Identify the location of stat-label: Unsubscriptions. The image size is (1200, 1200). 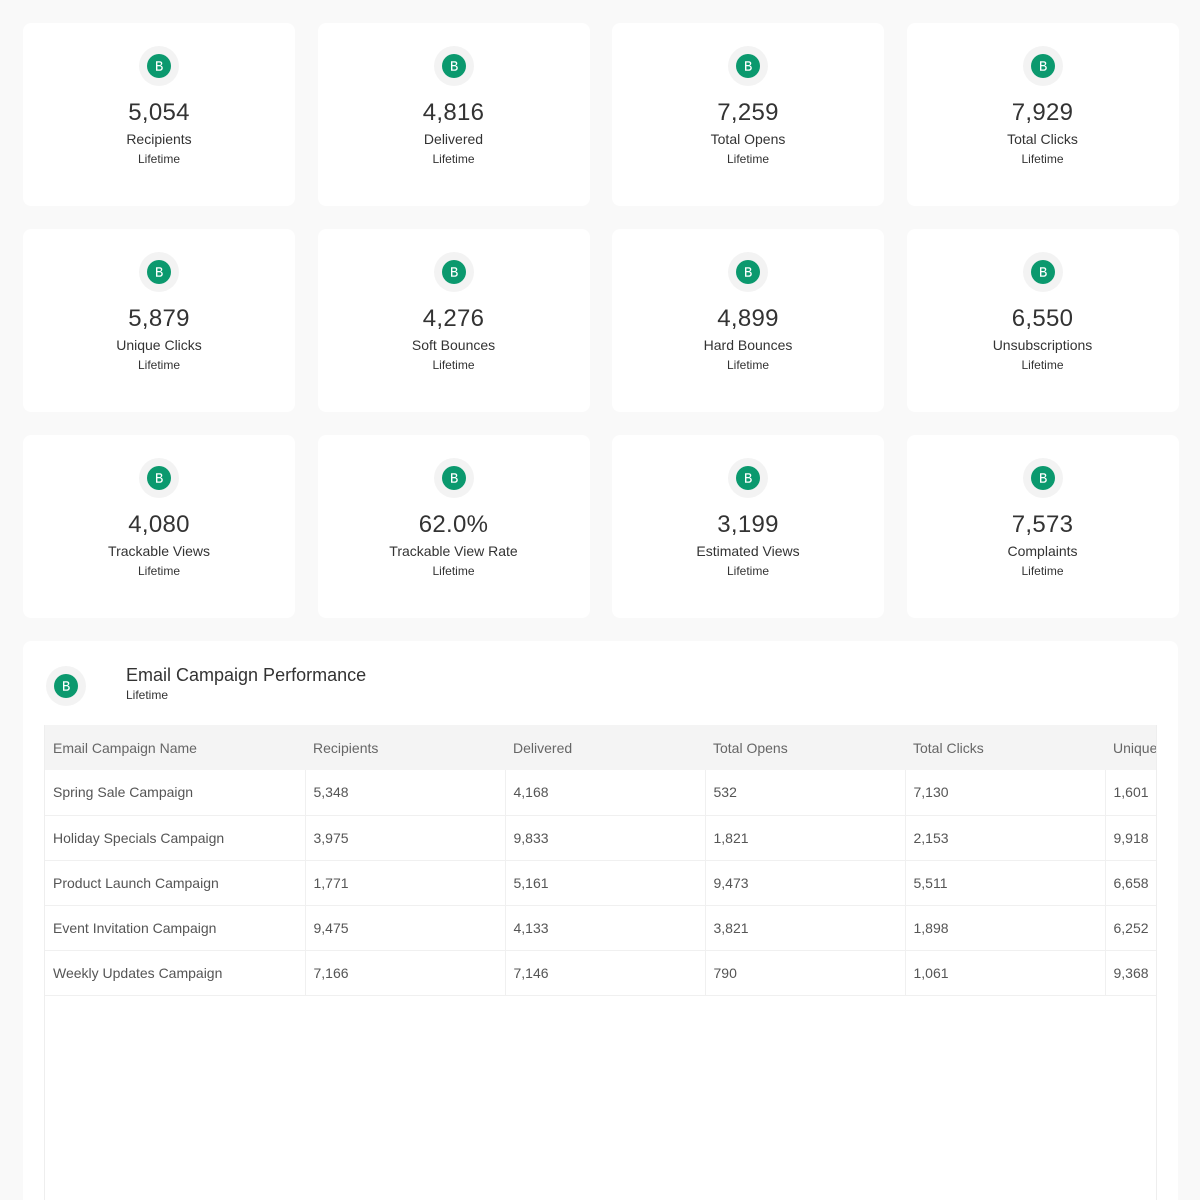
(1042, 345).